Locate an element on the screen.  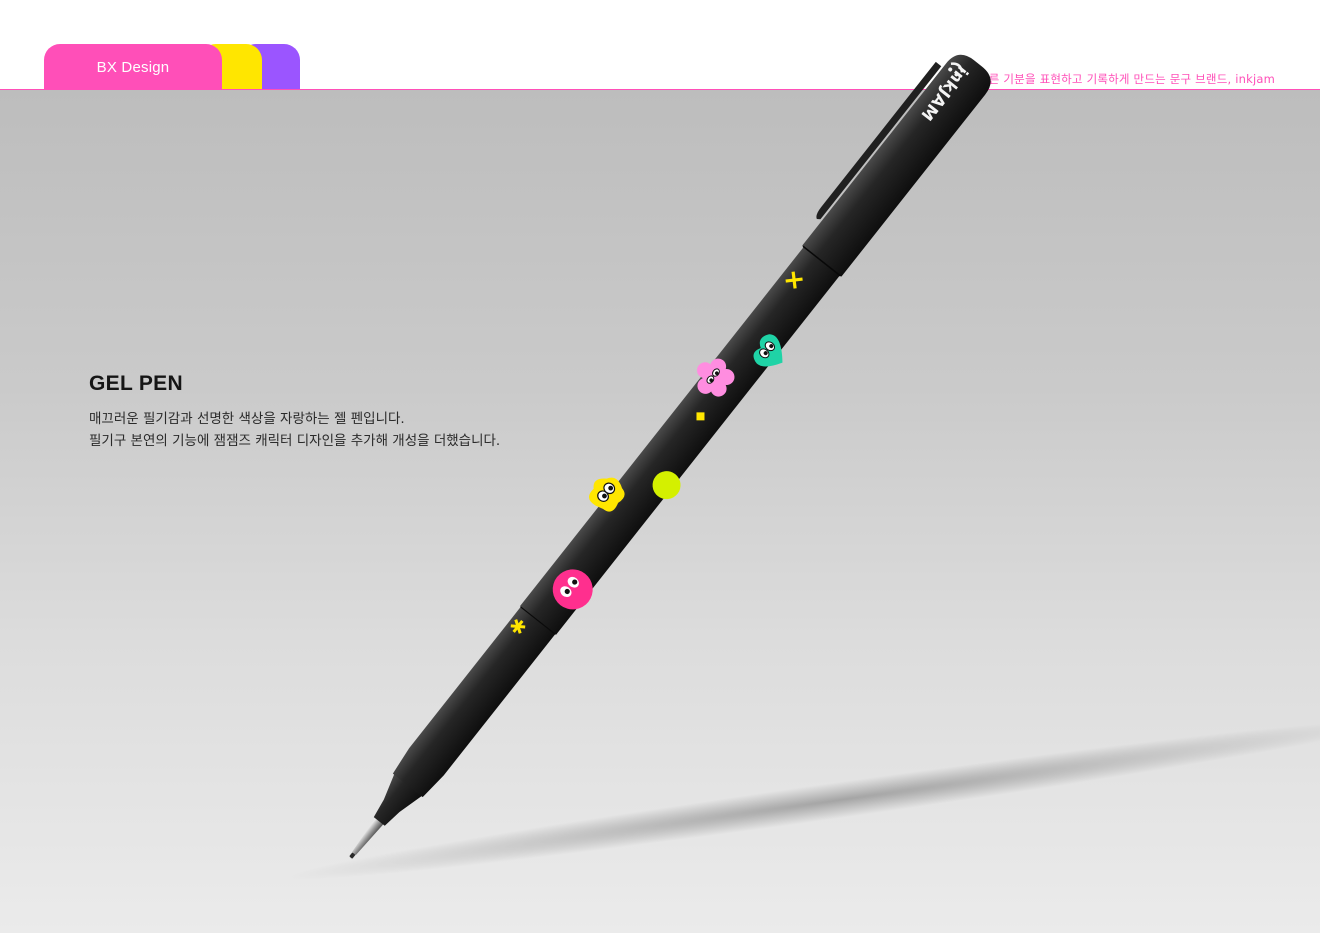
product-description-line-2: 필기구 본연의 기능에 잼잼즈 캐릭터 디자인을 추가해 개성을 더했습니다. is located at coordinates (295, 441).